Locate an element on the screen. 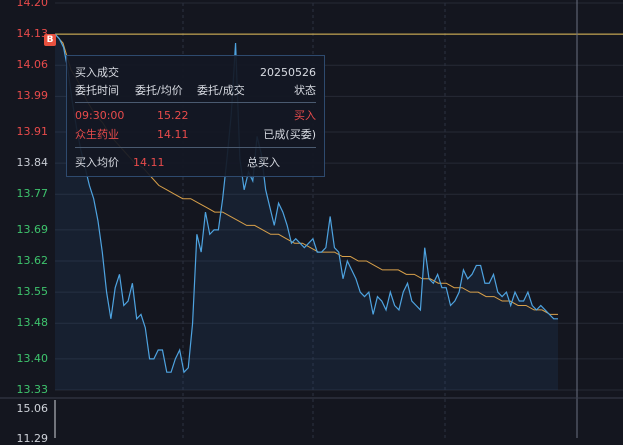  price-axis-label: 13.91 is located at coordinates (32, 131).